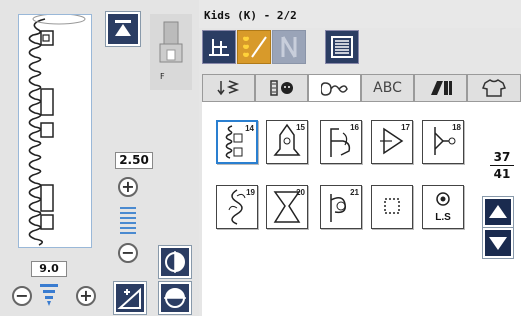  I want to click on length-plus-button: +, so click(86, 296).